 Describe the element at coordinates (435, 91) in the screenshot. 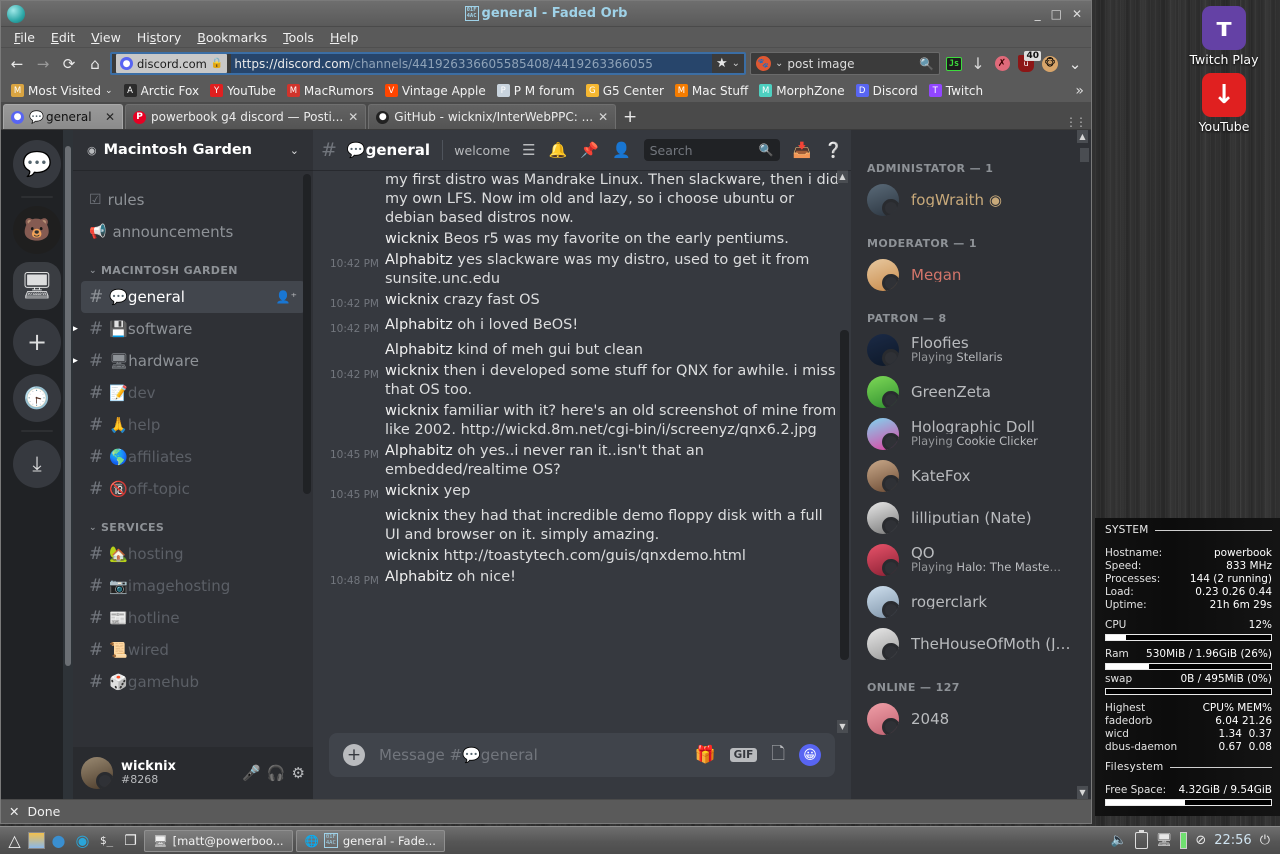

I see `bookmark-vintage-apple: V Vintage Apple` at that location.